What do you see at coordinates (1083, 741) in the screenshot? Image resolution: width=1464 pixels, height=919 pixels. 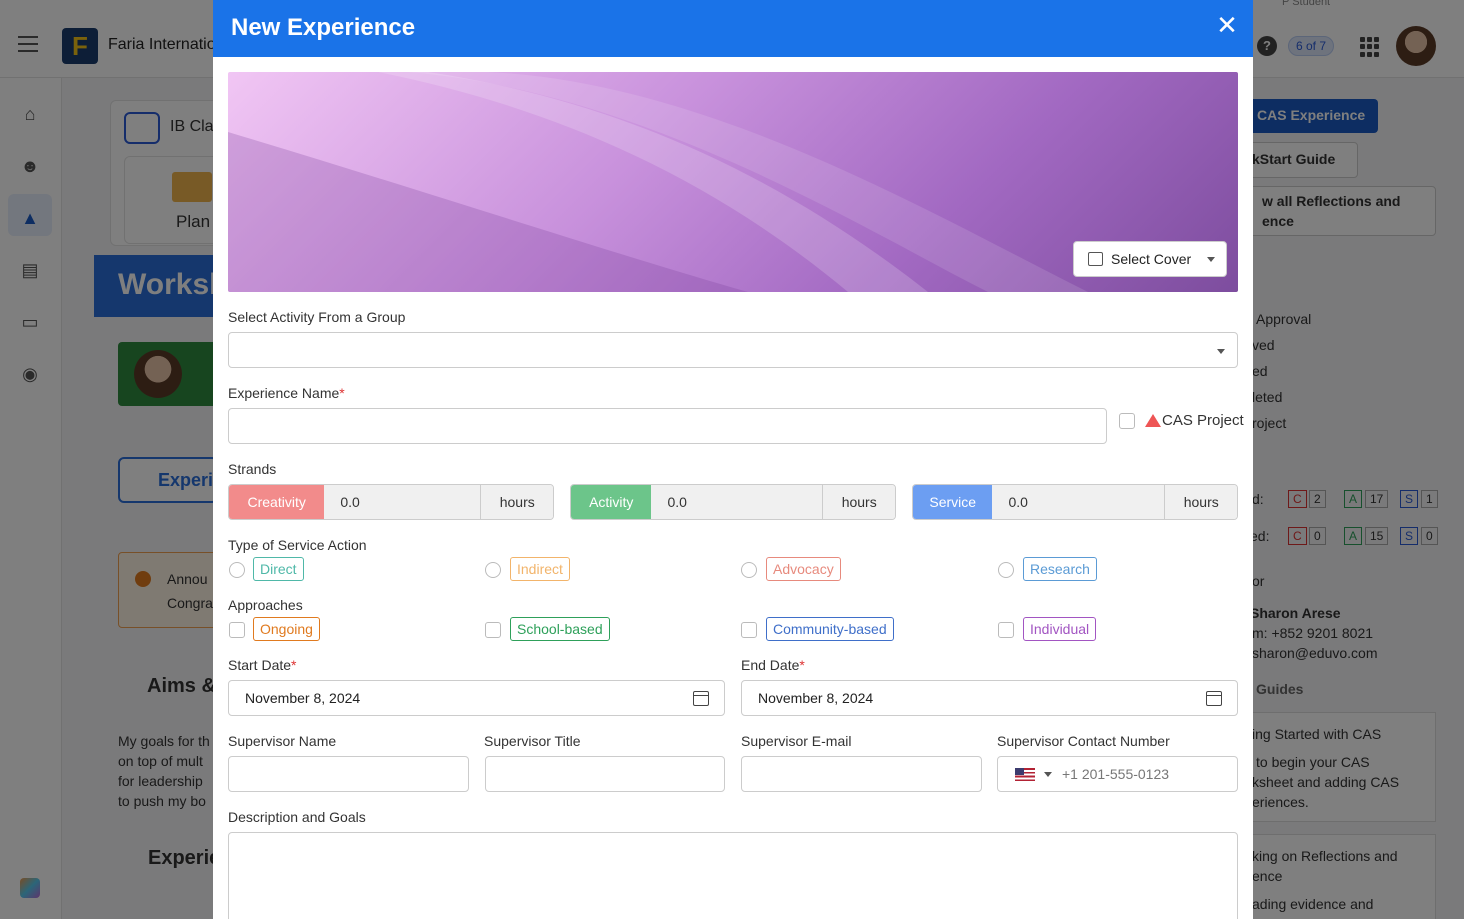 I see `supervisor-contact-label: Supervisor Contact Number` at bounding box center [1083, 741].